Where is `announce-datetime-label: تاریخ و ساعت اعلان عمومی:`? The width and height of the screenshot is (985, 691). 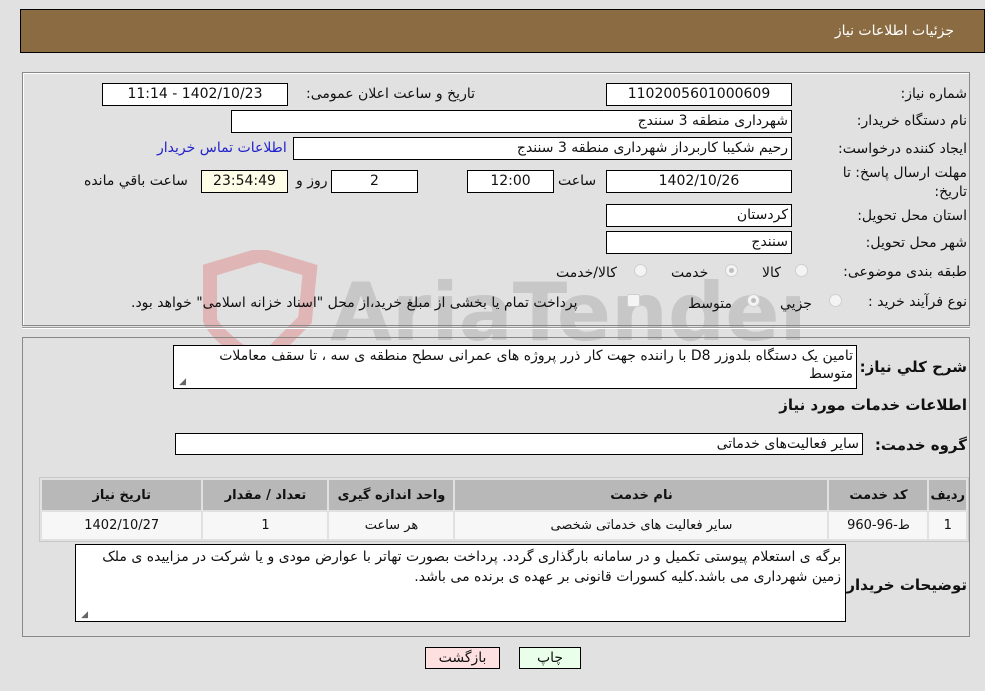
announce-datetime-label: تاریخ و ساعت اعلان عمومی: is located at coordinates (390, 94).